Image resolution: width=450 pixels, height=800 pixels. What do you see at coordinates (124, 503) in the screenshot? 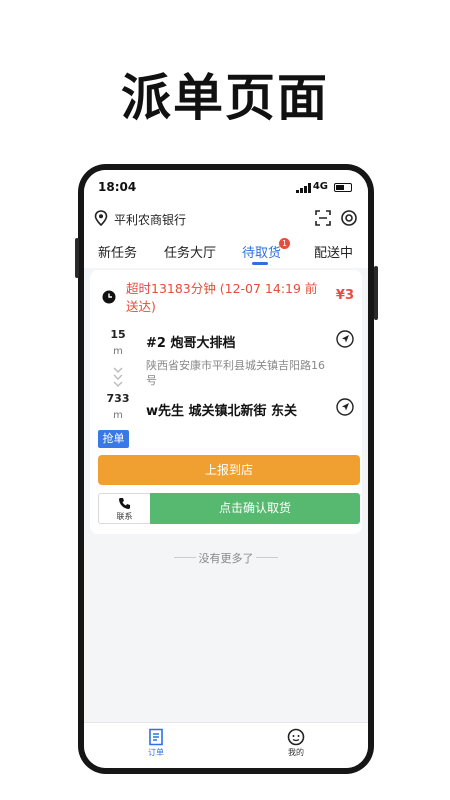
I see `phone-icon` at bounding box center [124, 503].